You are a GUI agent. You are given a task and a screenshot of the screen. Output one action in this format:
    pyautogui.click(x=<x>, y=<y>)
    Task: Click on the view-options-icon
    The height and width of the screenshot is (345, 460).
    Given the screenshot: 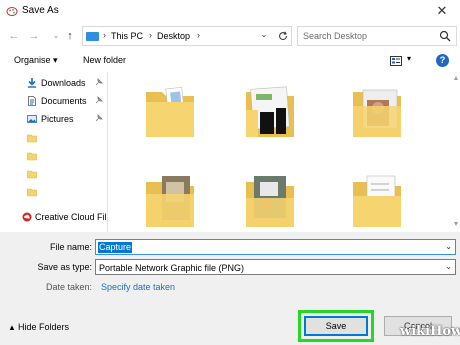 What is the action you would take?
    pyautogui.click(x=396, y=61)
    